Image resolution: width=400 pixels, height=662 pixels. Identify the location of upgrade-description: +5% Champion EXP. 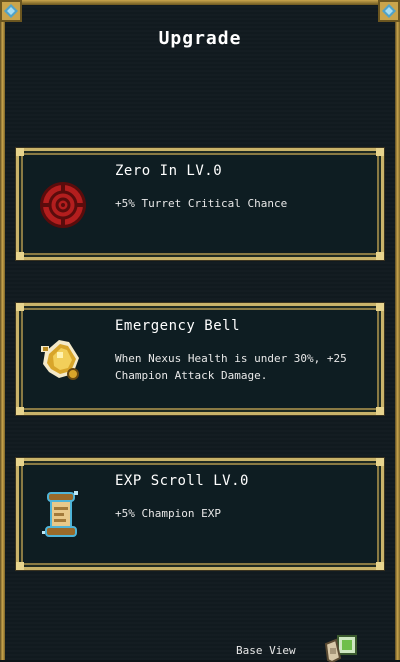
(168, 513).